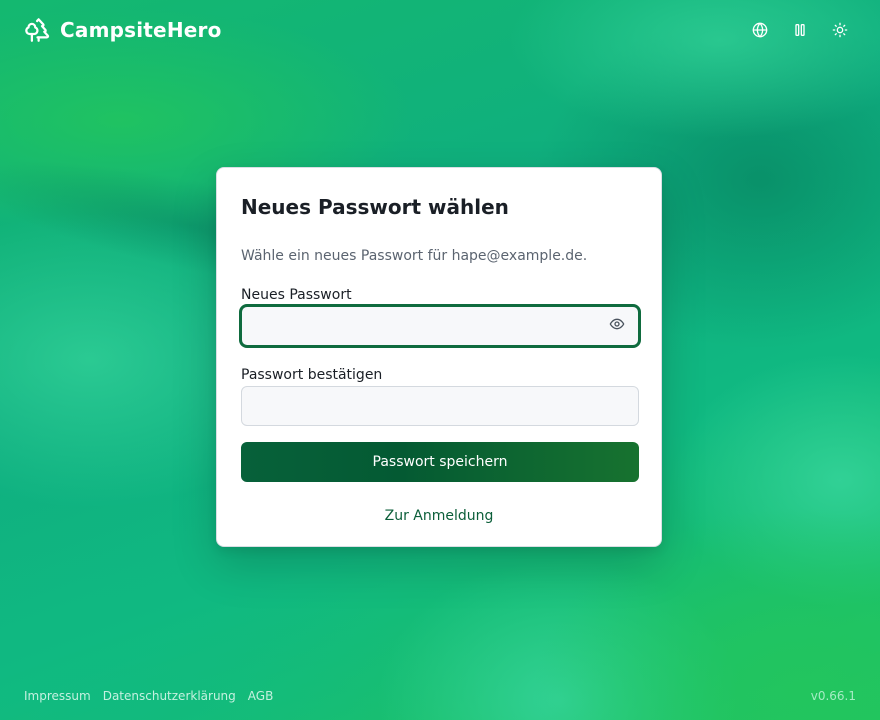  I want to click on brand-name: CampsiteHero, so click(141, 29).